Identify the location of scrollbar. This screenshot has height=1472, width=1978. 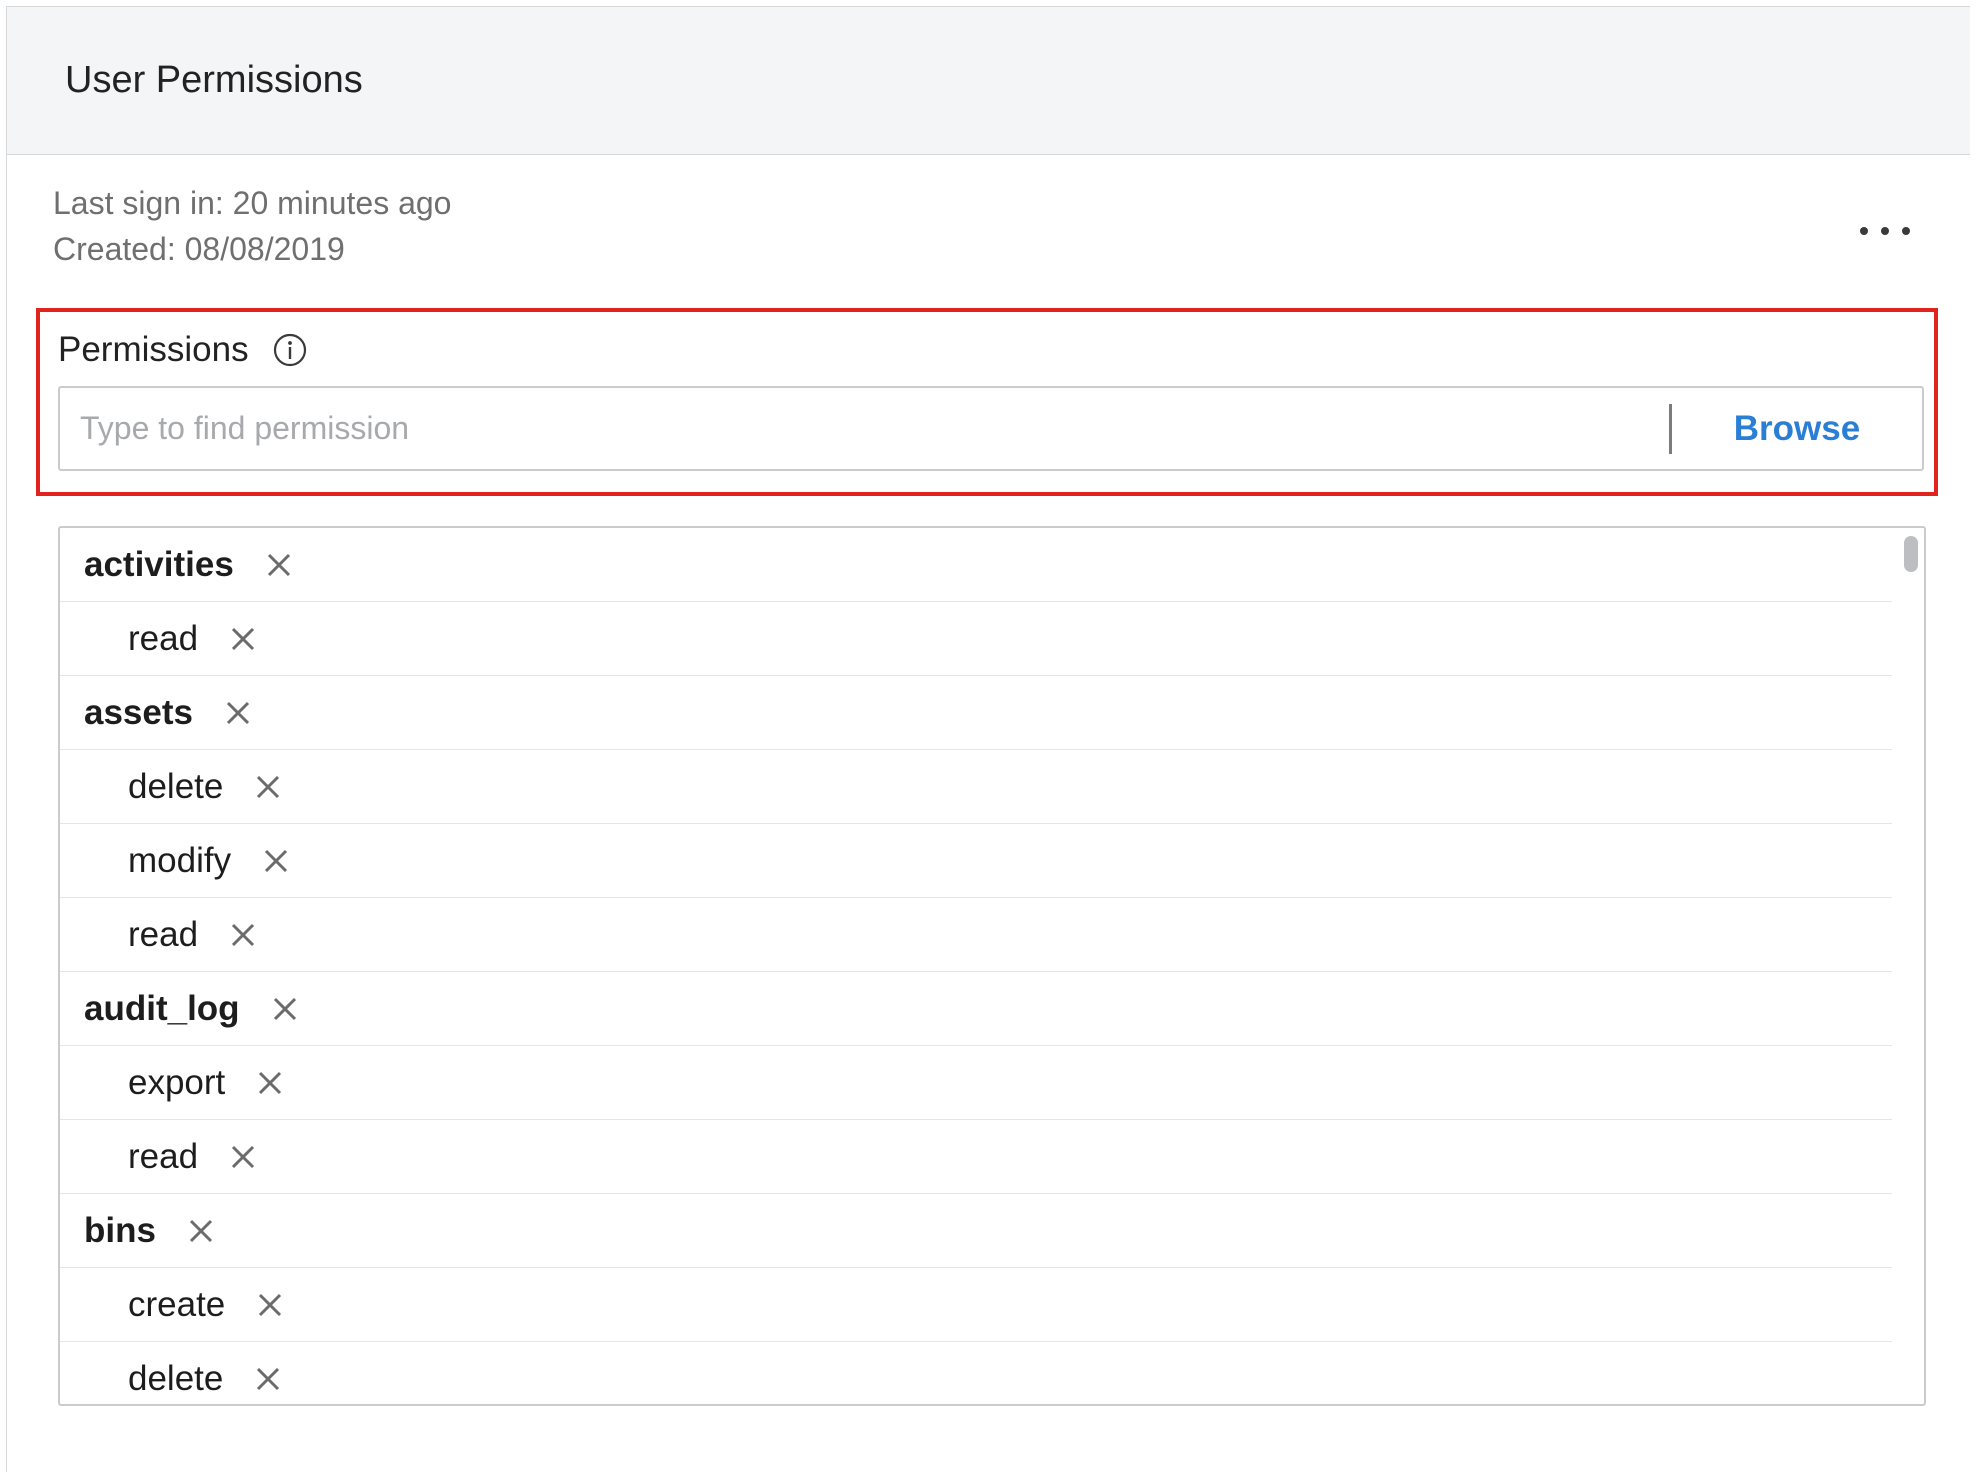
(1910, 966).